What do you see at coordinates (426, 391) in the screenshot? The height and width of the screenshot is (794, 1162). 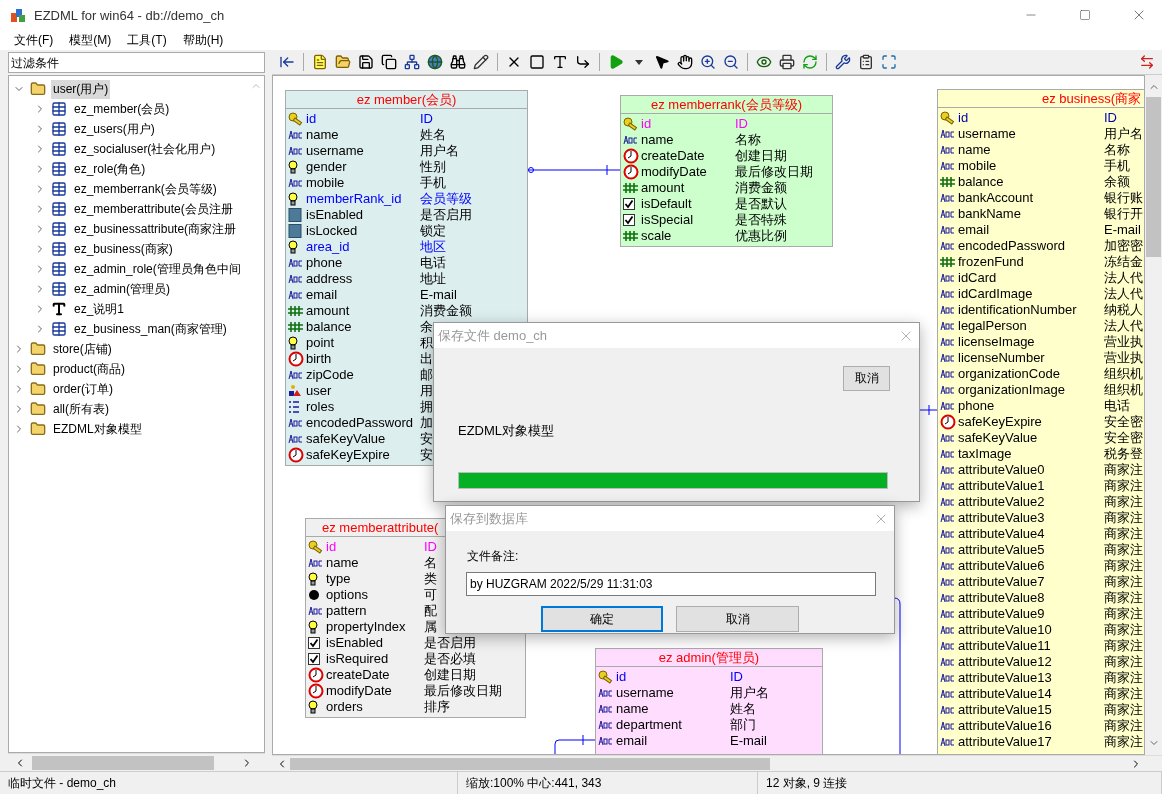 I see `field-comment: 用` at bounding box center [426, 391].